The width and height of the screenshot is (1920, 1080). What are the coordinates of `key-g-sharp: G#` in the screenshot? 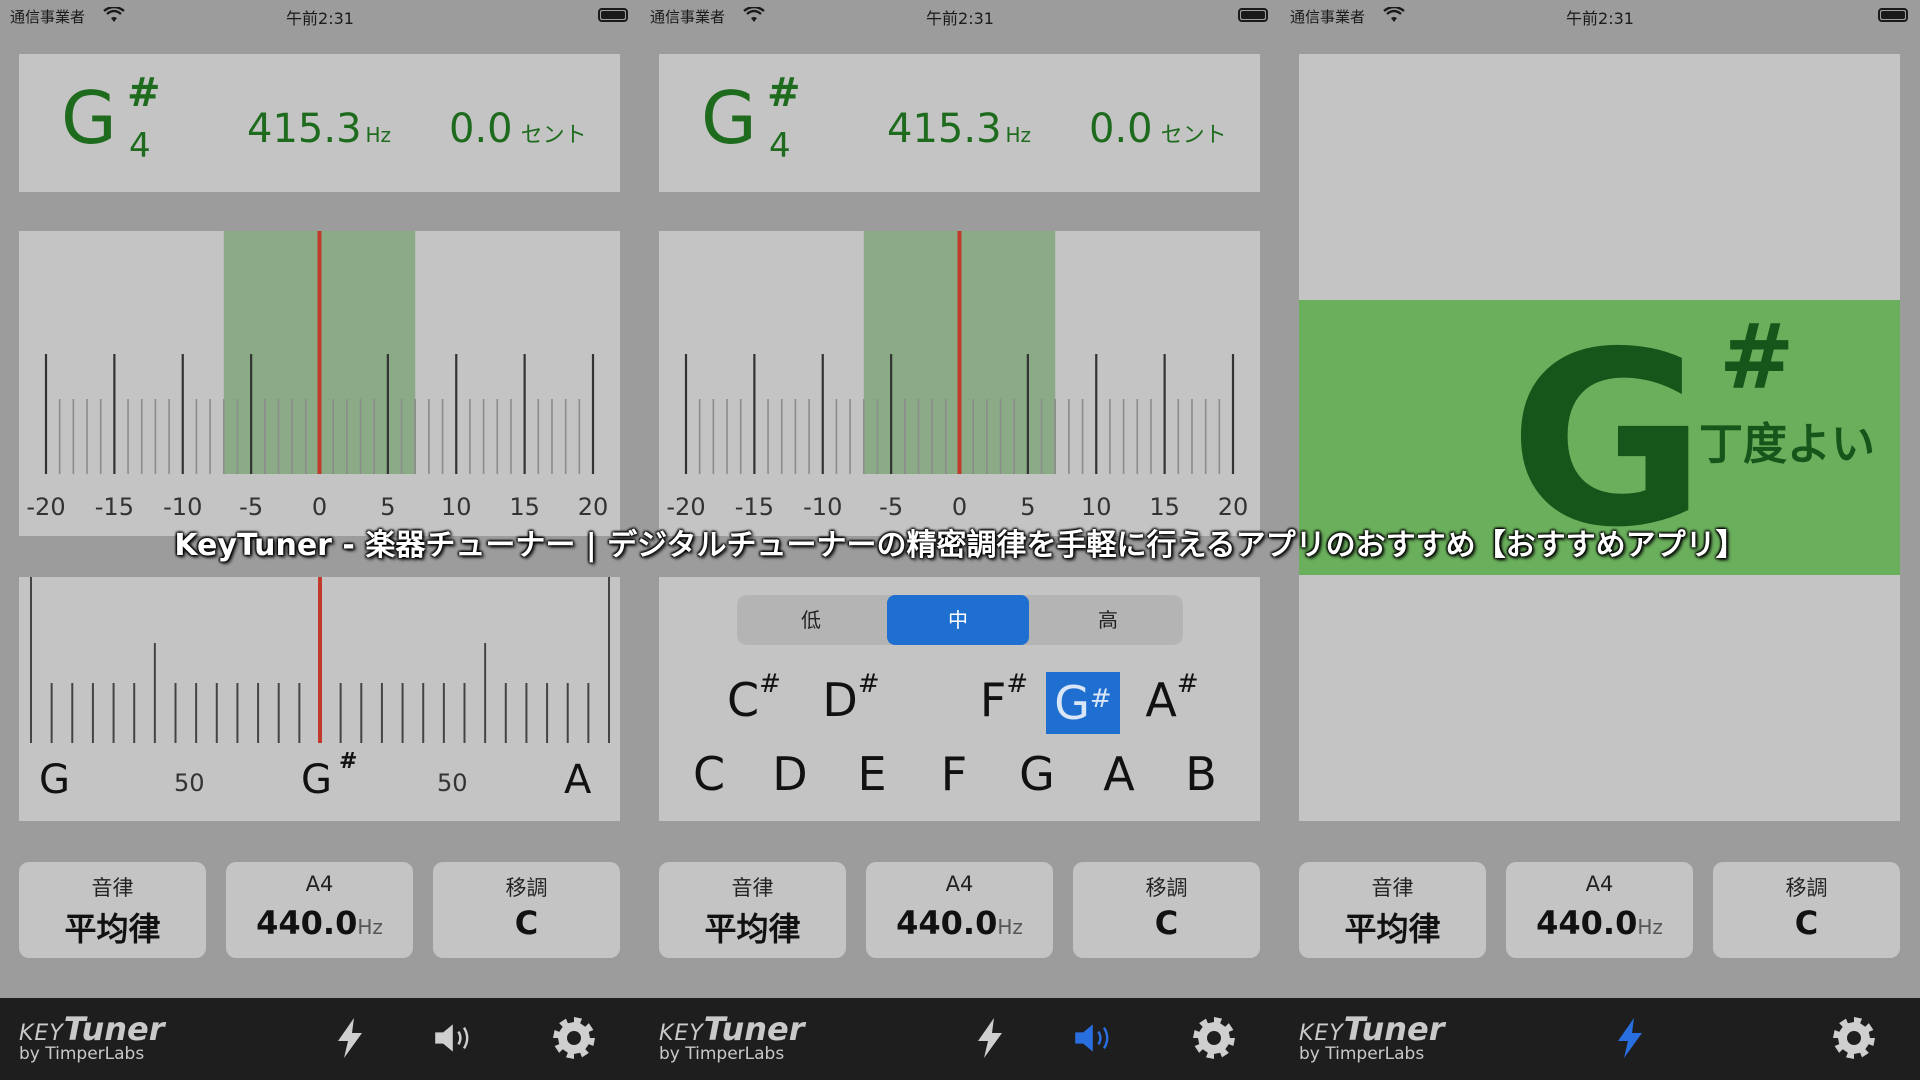 It's located at (1083, 703).